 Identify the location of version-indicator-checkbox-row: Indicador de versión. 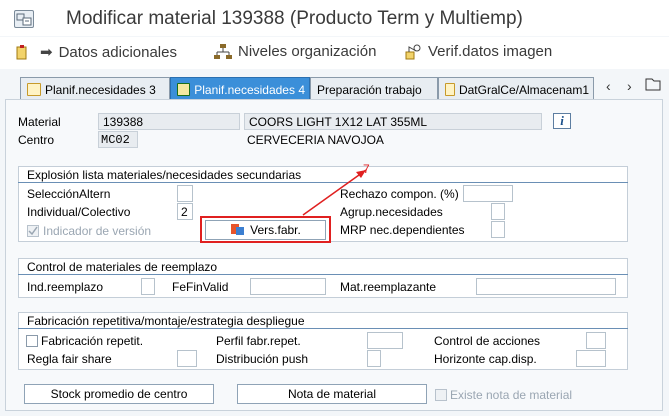
(89, 231).